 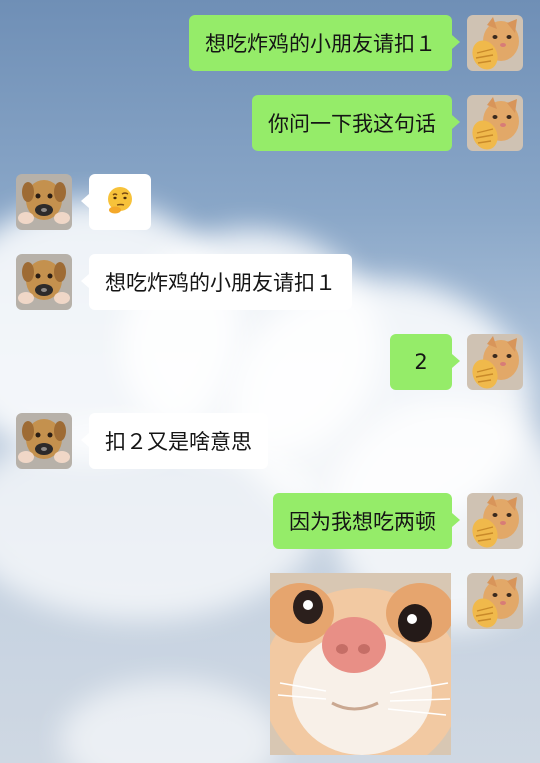 I want to click on outgoing-message-bubble: 2, so click(x=425, y=362).